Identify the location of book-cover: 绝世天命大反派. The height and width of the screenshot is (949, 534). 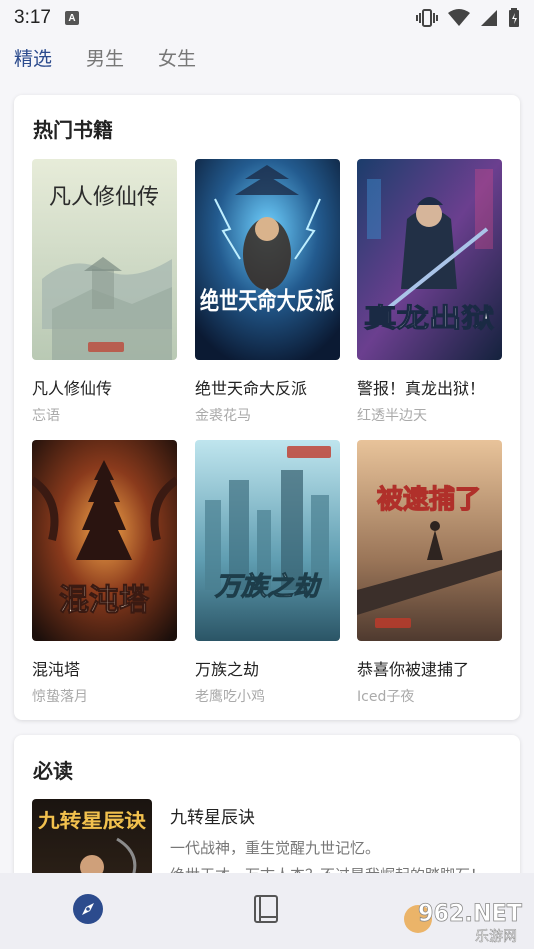
(267, 259).